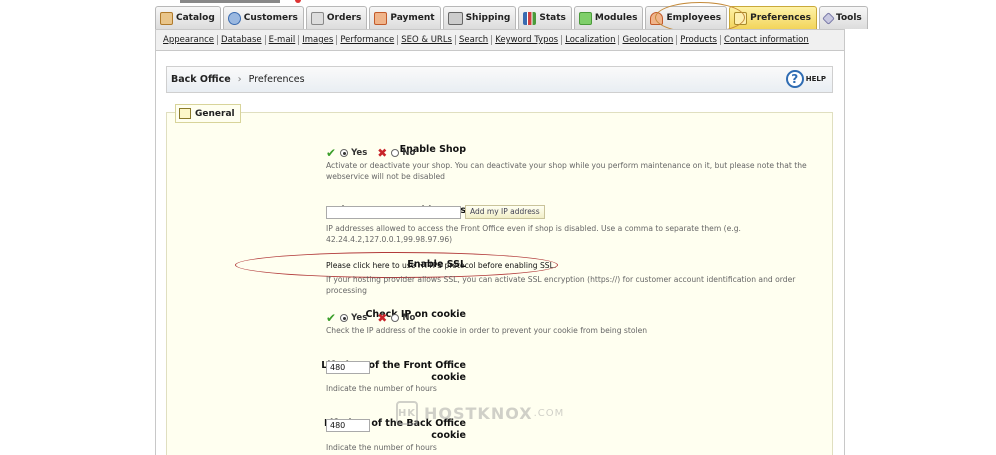 Image resolution: width=996 pixels, height=455 pixels. Describe the element at coordinates (395, 153) in the screenshot. I see `enable-shop-no-radio` at that location.